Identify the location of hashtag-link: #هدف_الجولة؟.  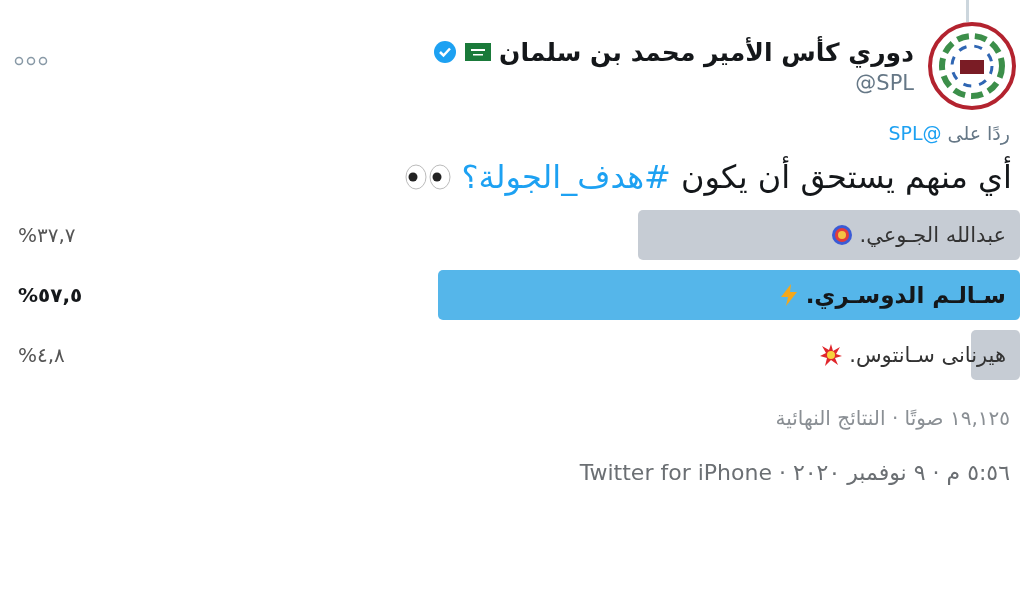
(566, 177).